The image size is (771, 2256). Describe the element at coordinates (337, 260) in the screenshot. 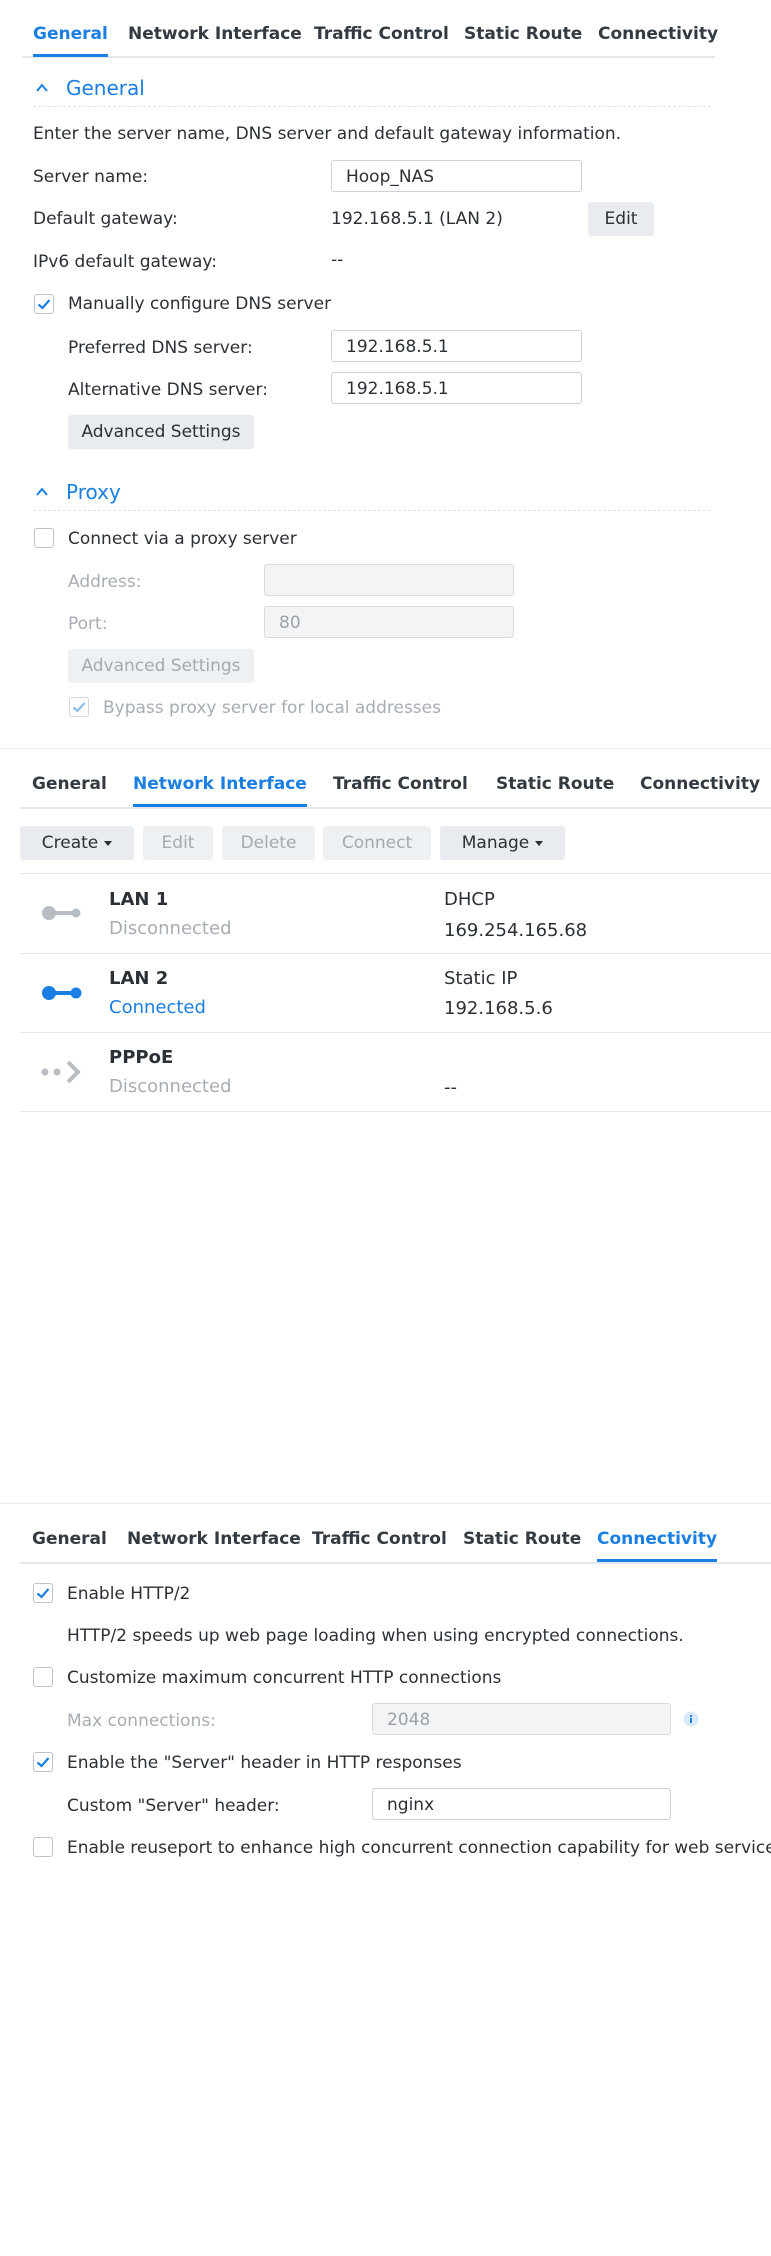

I see `ipv6-gateway-value: --` at that location.